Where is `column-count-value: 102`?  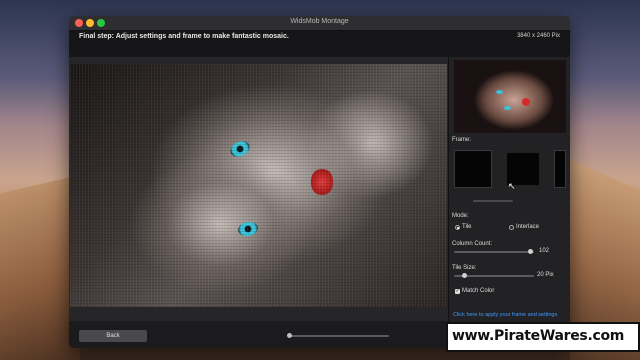 column-count-value: 102 is located at coordinates (544, 251).